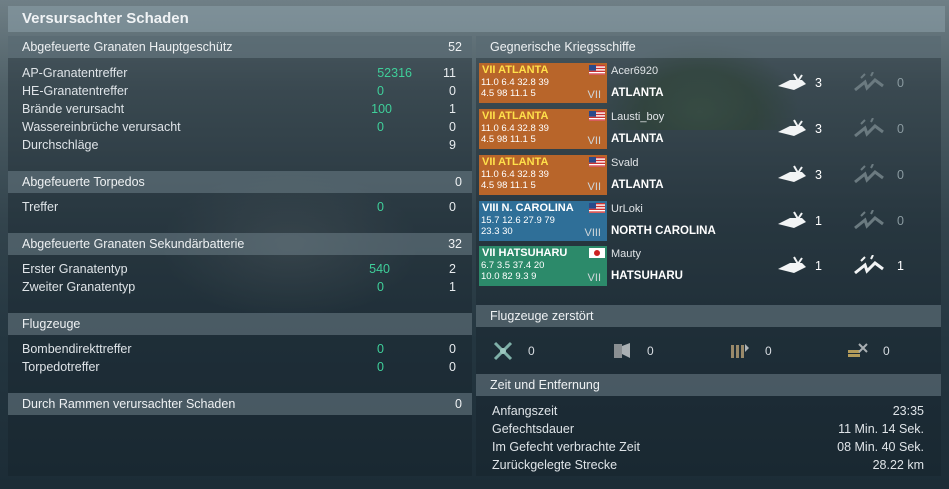 This screenshot has width=949, height=489. What do you see at coordinates (239, 127) in the screenshot?
I see `stat-row: Wassereinbrüche verursacht 0 0` at bounding box center [239, 127].